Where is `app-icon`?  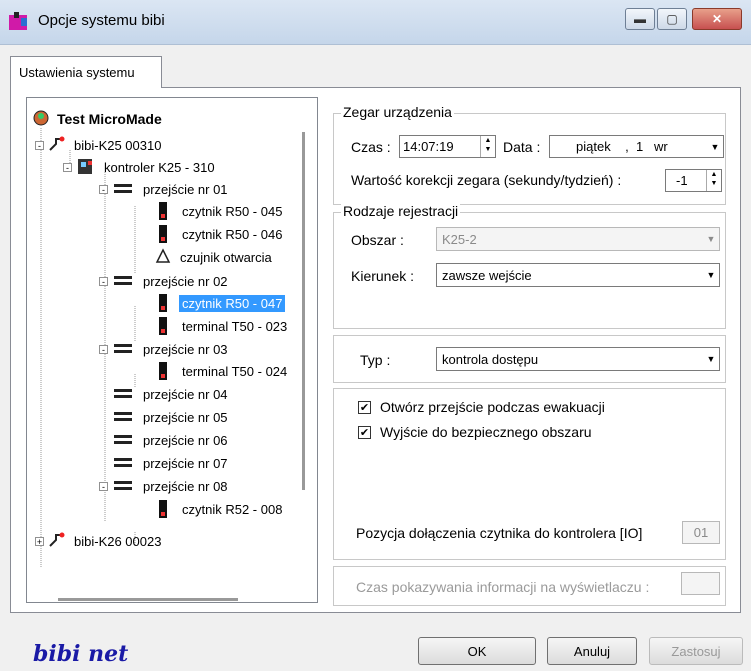 app-icon is located at coordinates (19, 22).